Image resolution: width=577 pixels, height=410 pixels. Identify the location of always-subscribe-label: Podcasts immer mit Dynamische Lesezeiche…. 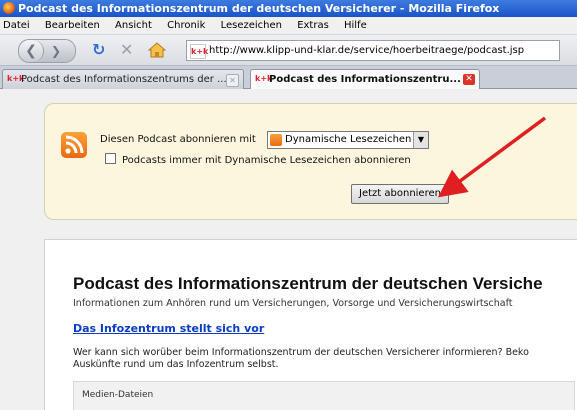
(266, 160).